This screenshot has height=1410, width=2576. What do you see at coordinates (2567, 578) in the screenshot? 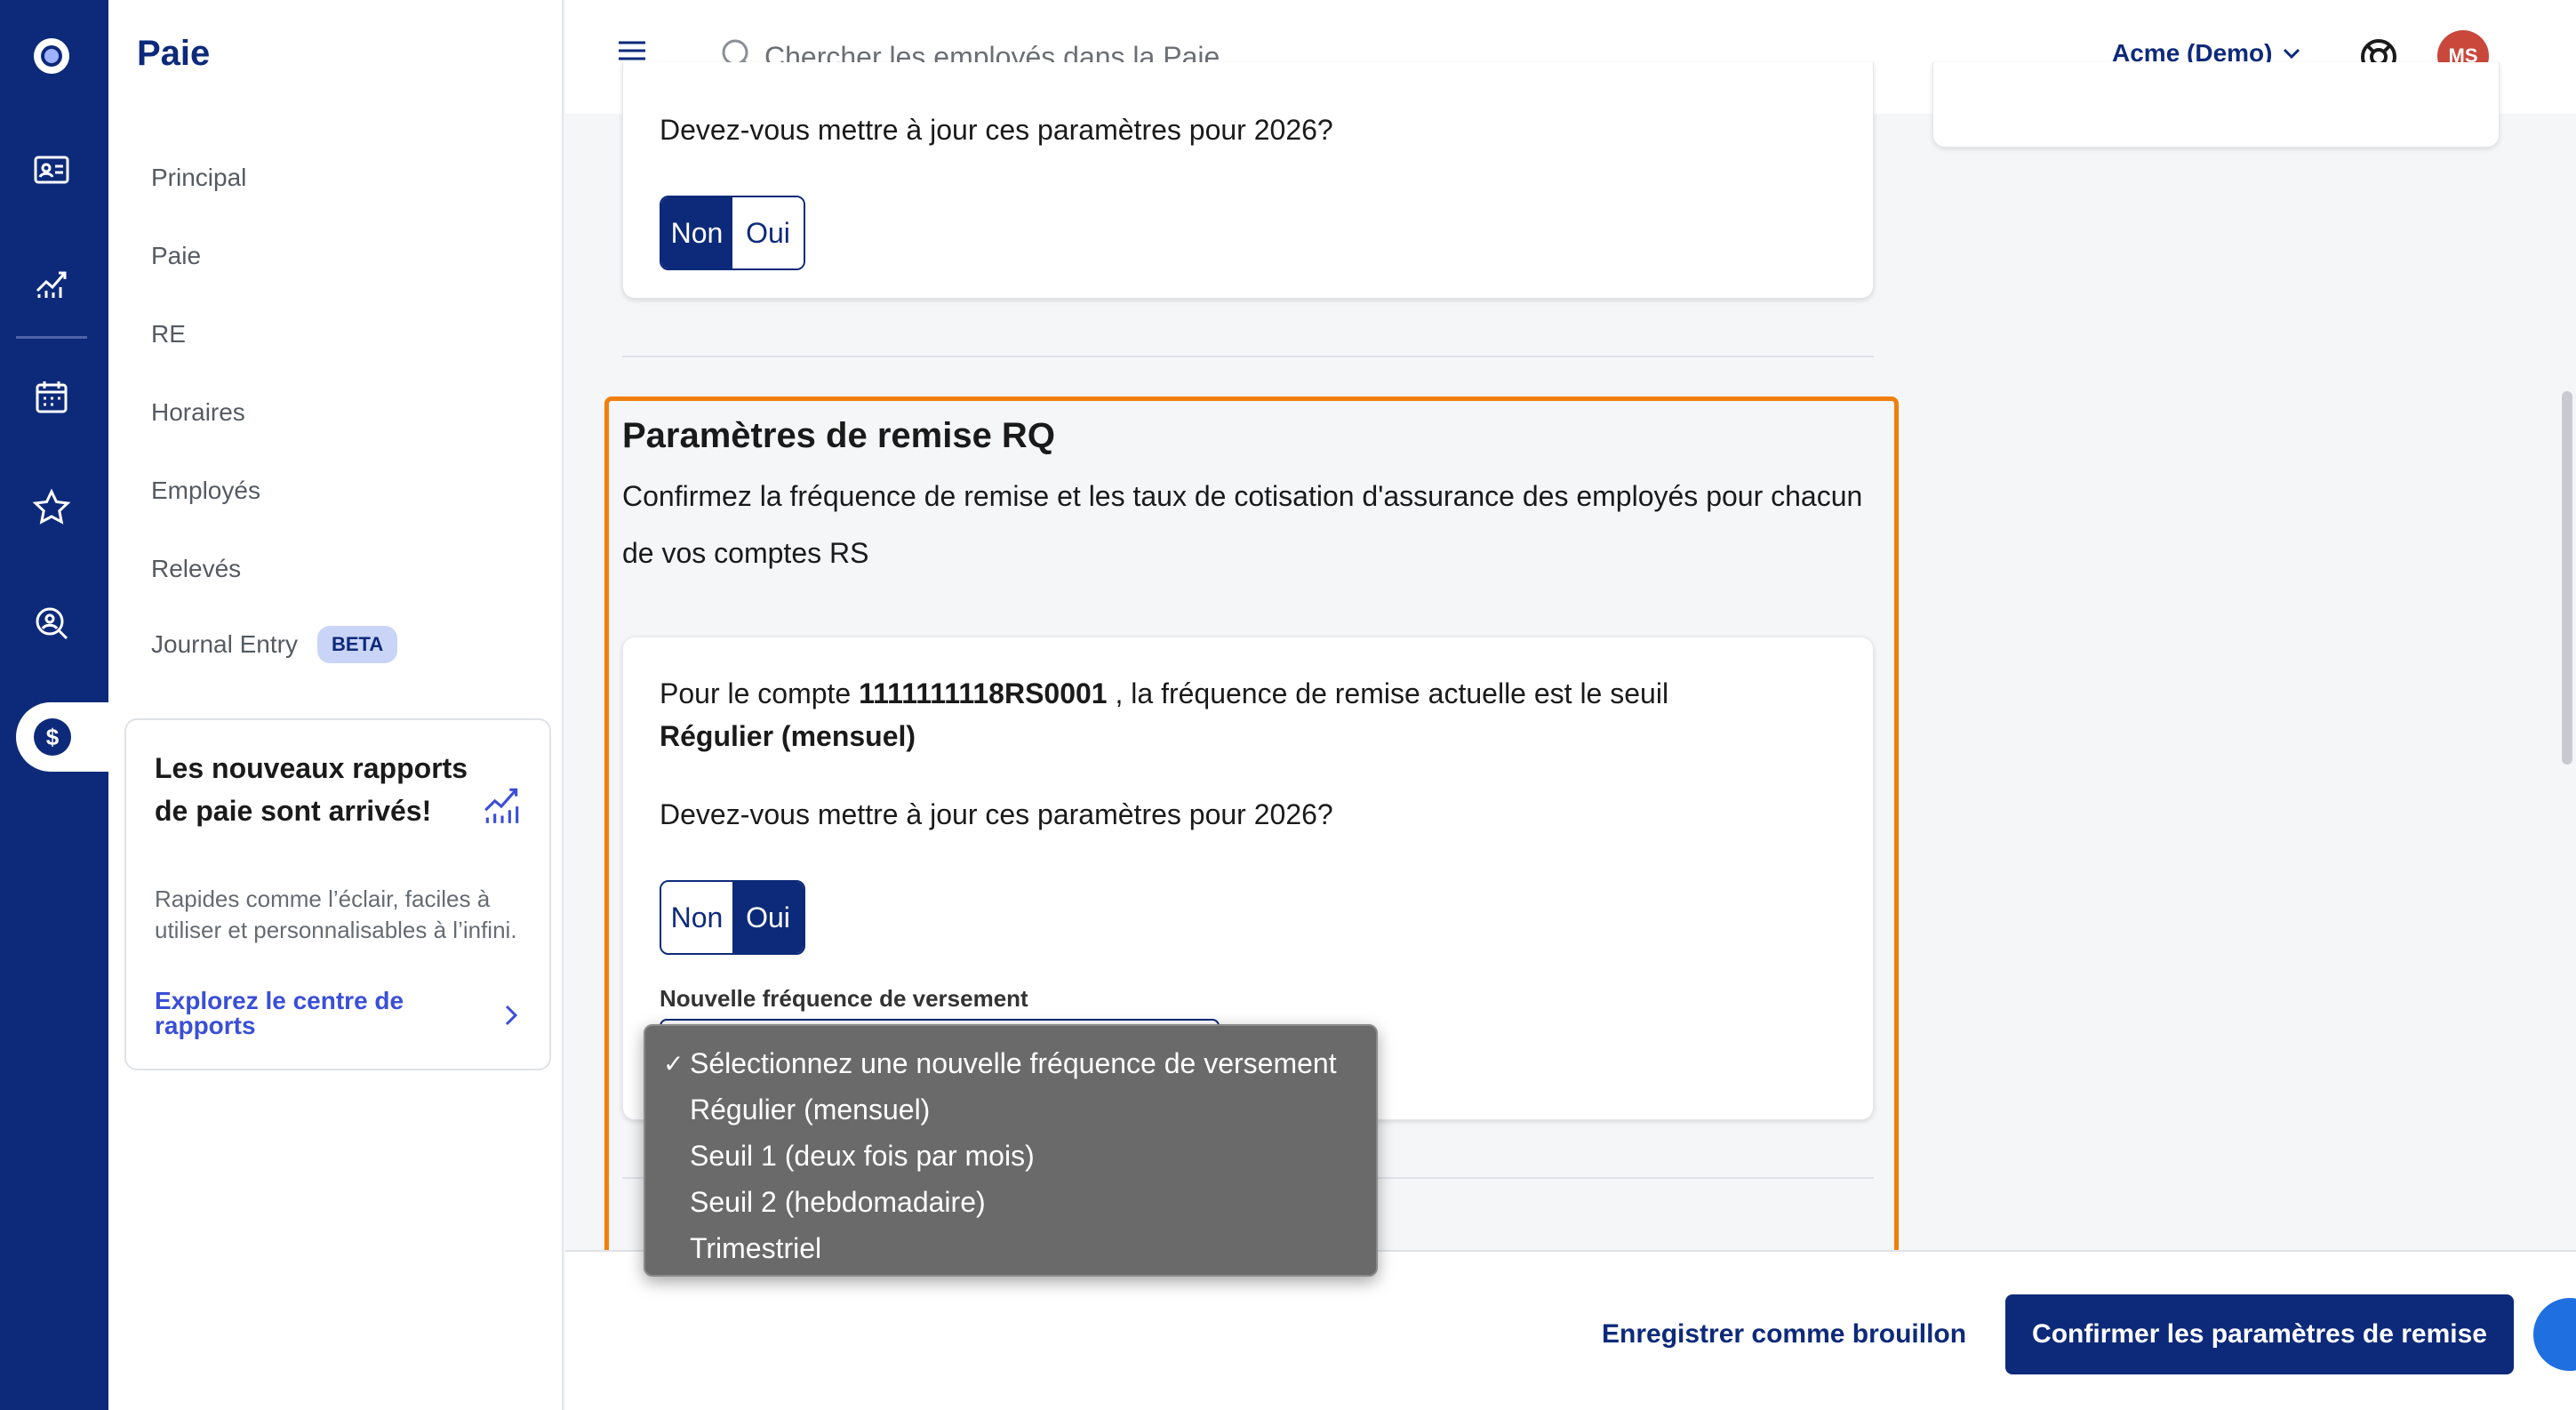
I see `scrollbar` at bounding box center [2567, 578].